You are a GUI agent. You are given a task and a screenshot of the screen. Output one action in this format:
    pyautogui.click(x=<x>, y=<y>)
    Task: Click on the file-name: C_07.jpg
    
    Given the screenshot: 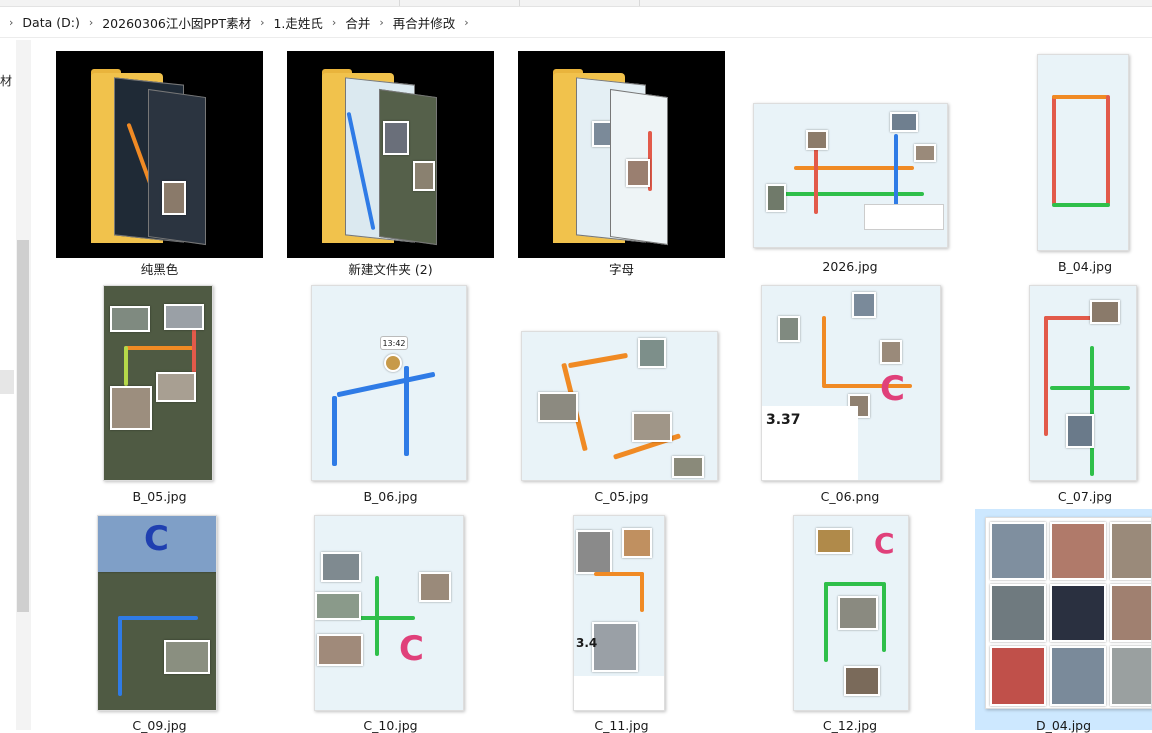 What is the action you would take?
    pyautogui.click(x=1085, y=496)
    